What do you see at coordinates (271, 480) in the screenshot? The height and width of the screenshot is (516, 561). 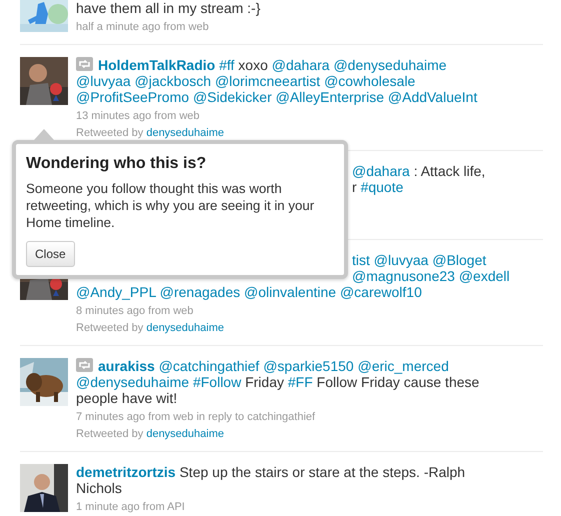 I see `tweet-text: demetritzortzis Step up the stairs or stare at the steps. -Ralph Nichols` at bounding box center [271, 480].